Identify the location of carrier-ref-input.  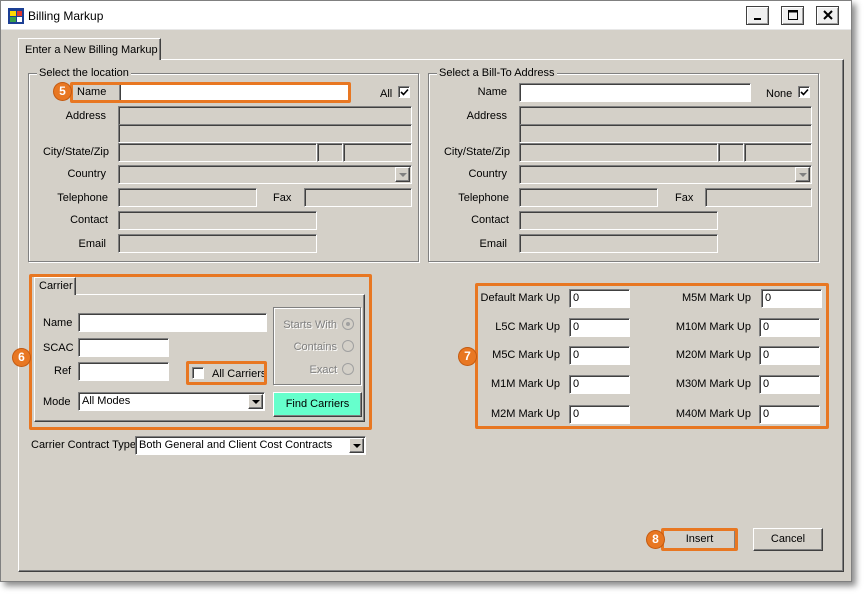
(123, 371).